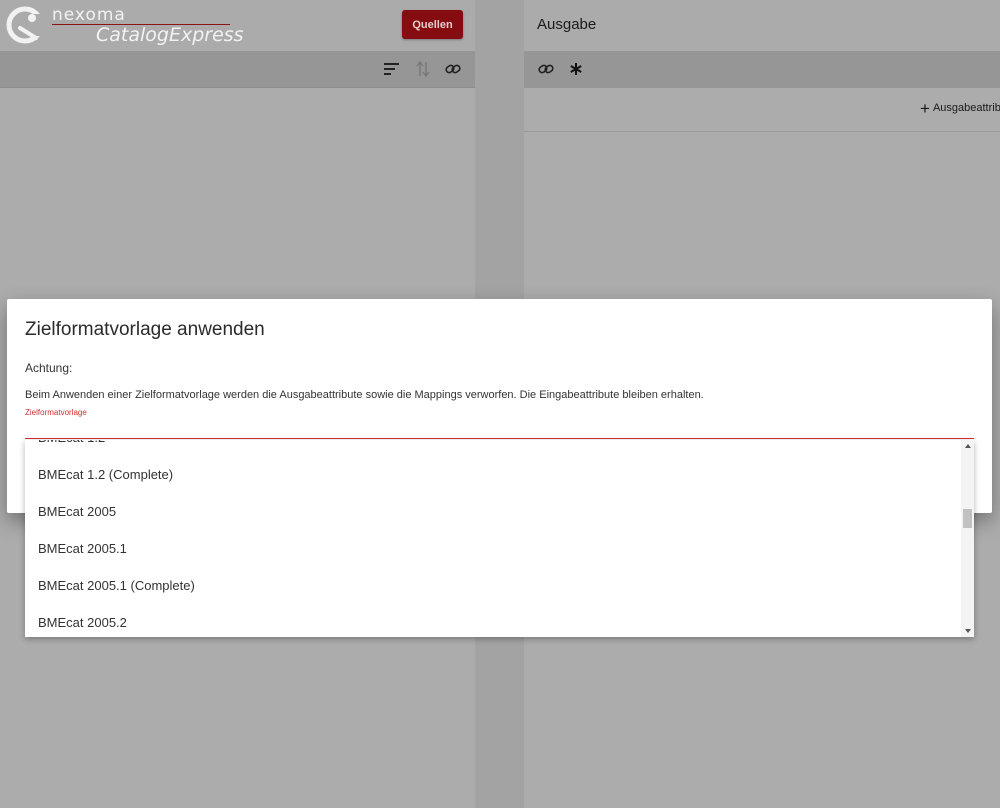 This screenshot has height=808, width=1000. Describe the element at coordinates (392, 69) in the screenshot. I see `sort-icon` at that location.